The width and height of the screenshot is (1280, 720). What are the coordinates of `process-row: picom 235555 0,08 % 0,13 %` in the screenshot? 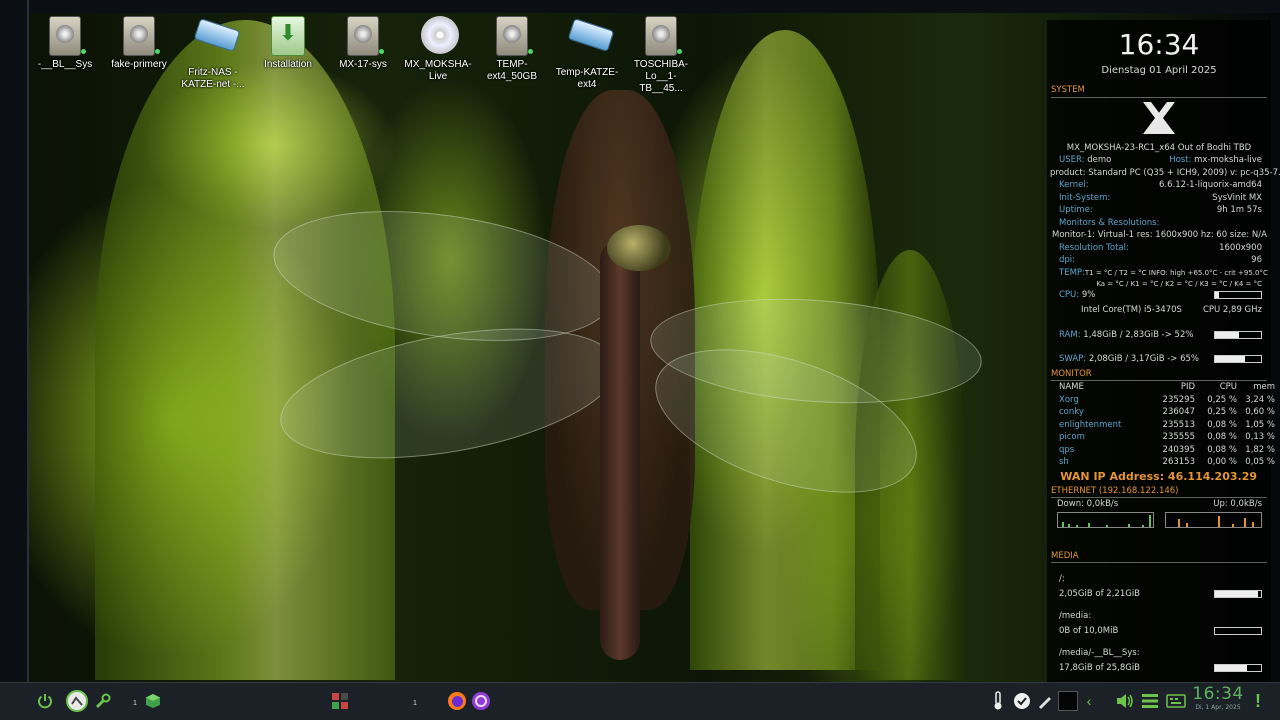 It's located at (1161, 437).